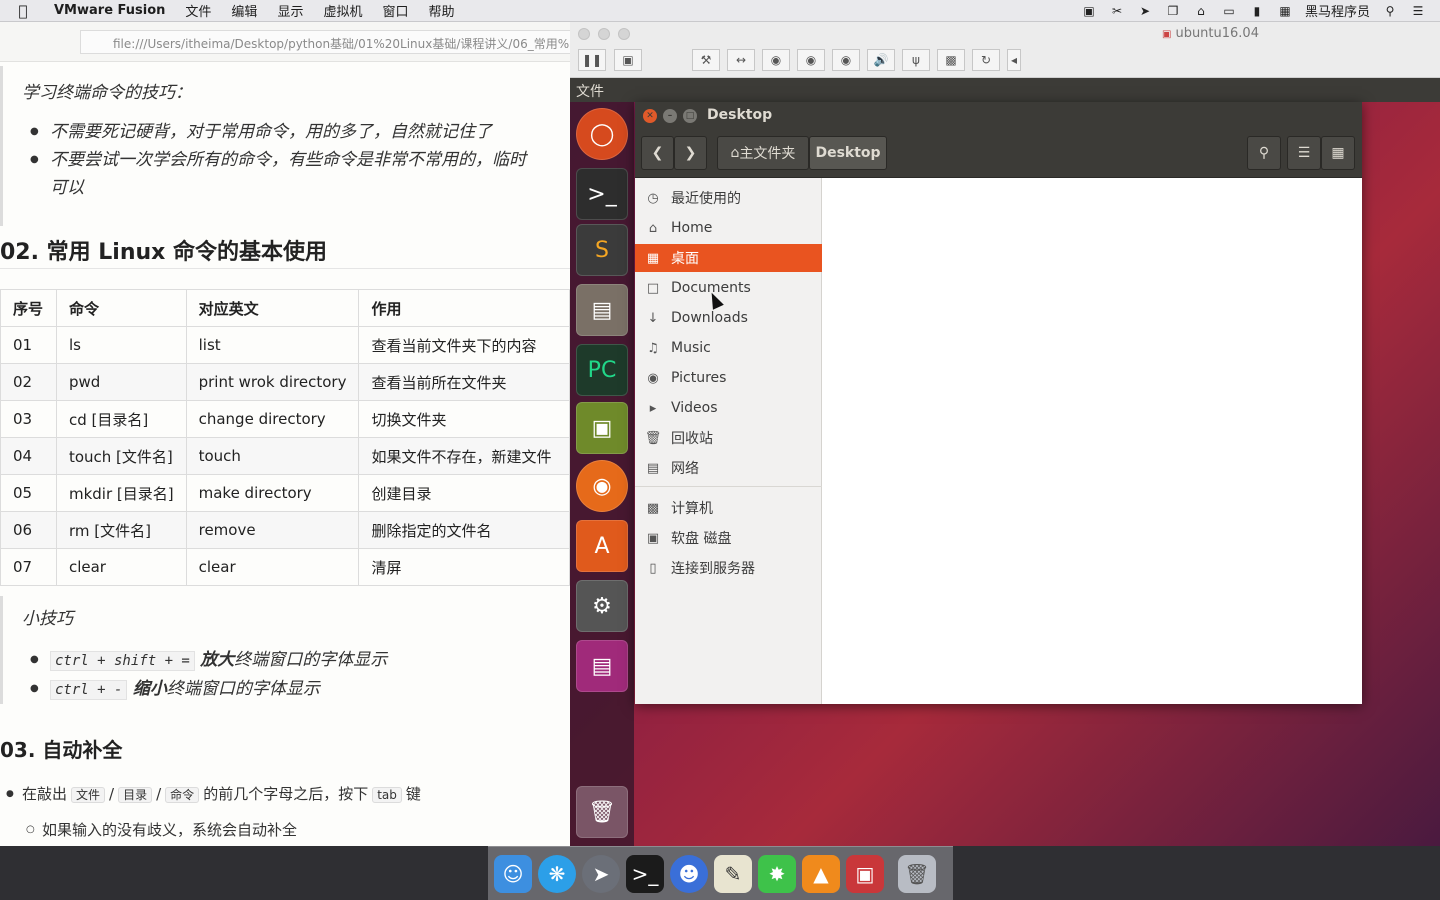 The image size is (1440, 900). What do you see at coordinates (811, 60) in the screenshot?
I see `cd-icon: ◉` at bounding box center [811, 60].